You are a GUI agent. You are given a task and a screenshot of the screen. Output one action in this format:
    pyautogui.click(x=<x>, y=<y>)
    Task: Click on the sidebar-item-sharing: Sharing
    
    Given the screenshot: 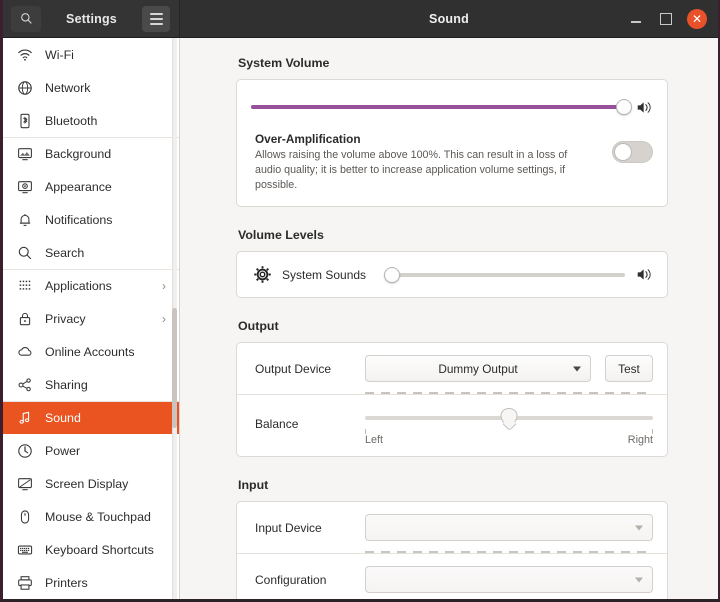 What is the action you would take?
    pyautogui.click(x=91, y=384)
    